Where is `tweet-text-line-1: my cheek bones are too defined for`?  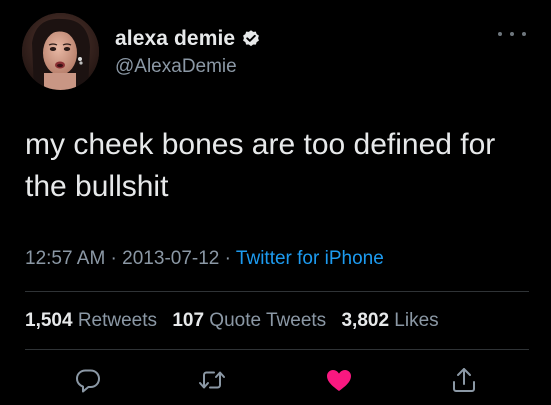 tweet-text-line-1: my cheek bones are too defined for is located at coordinates (260, 144).